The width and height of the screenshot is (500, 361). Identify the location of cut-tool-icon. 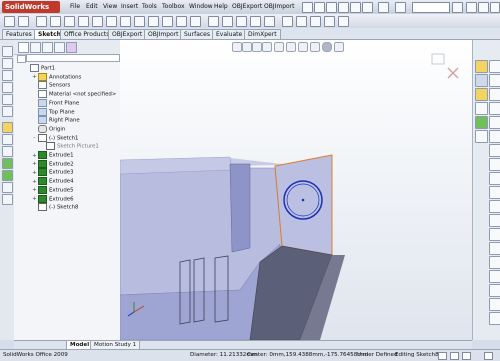
(7, 187).